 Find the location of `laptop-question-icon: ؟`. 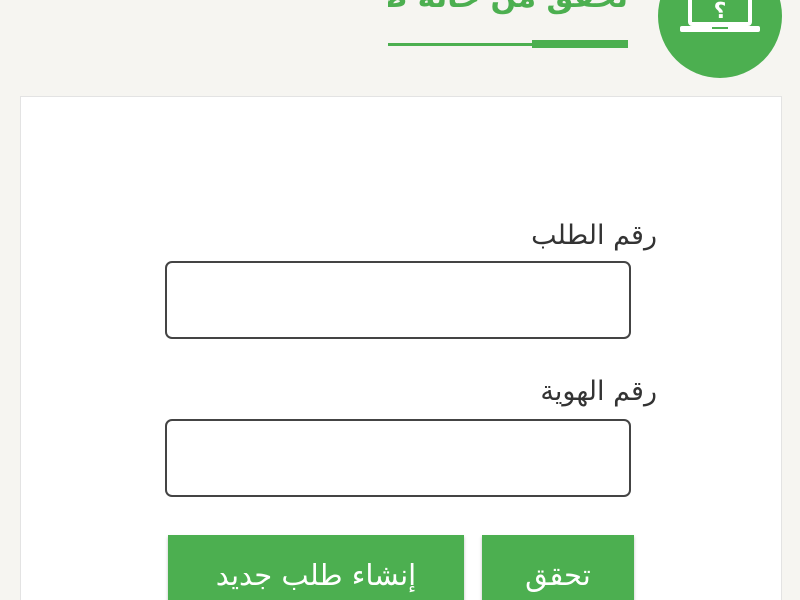

laptop-question-icon: ؟ is located at coordinates (720, 16).